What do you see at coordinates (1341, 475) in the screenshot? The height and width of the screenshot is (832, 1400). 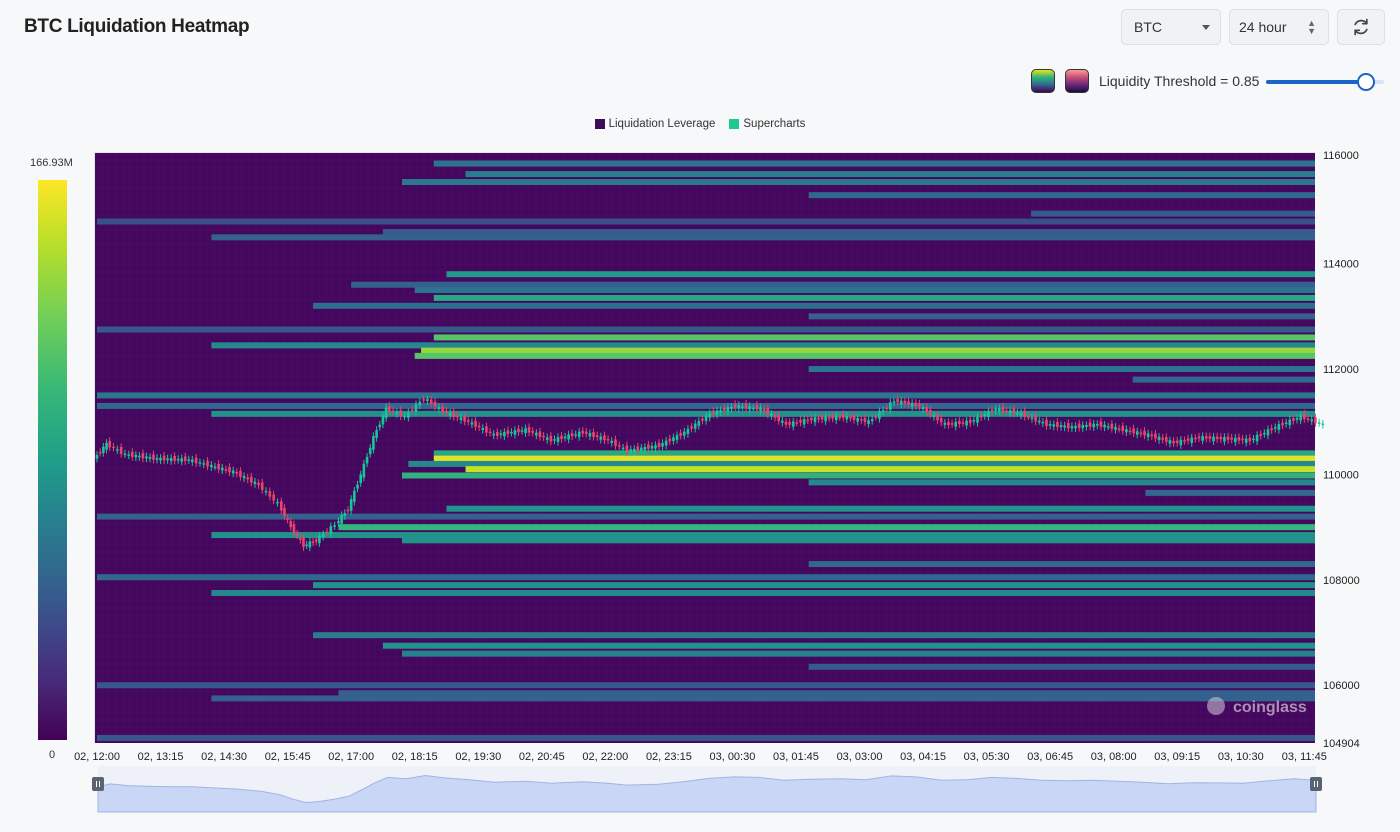 I see `y-tick-label: 110000` at bounding box center [1341, 475].